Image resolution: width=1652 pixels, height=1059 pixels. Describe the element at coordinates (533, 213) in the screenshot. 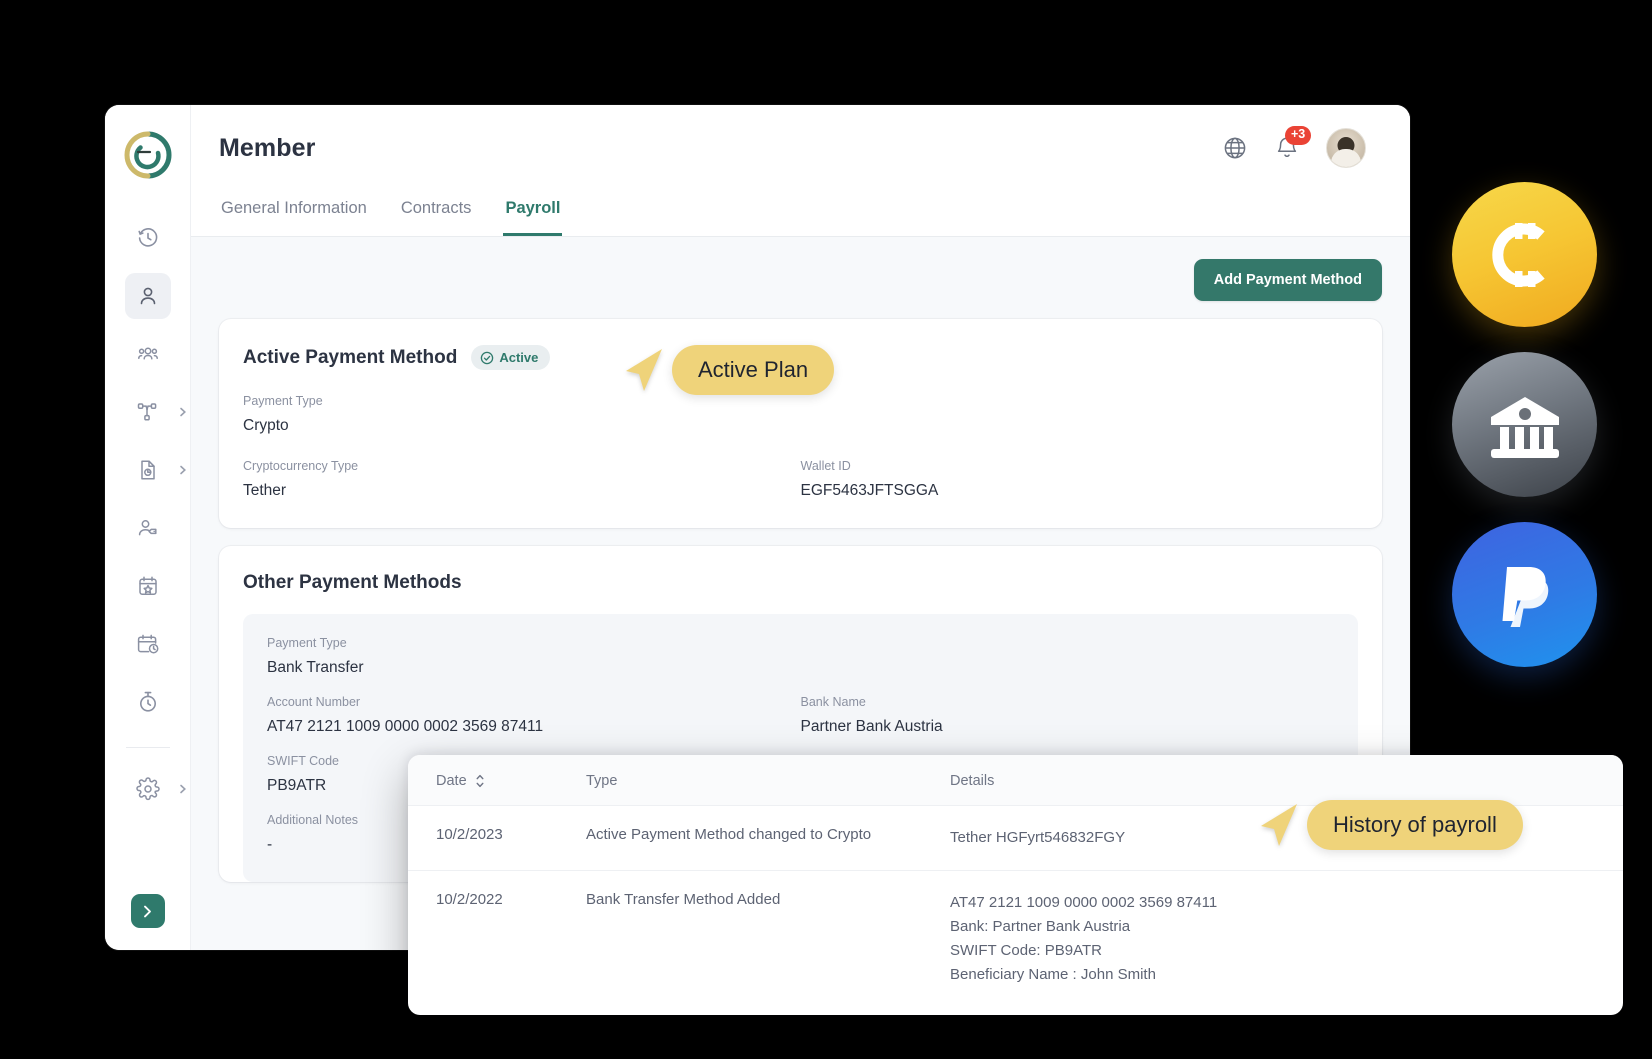

I see `tab-payroll: Payroll` at that location.